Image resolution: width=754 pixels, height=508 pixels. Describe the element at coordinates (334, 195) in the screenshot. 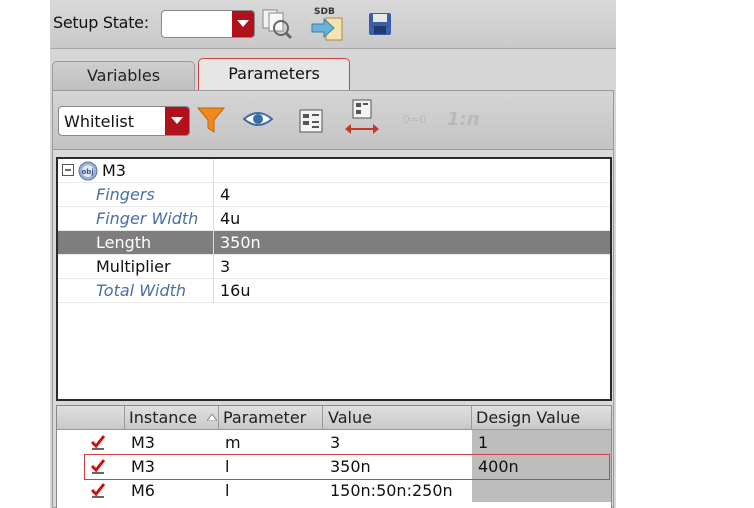

I see `tree-row: Fingers 4` at that location.